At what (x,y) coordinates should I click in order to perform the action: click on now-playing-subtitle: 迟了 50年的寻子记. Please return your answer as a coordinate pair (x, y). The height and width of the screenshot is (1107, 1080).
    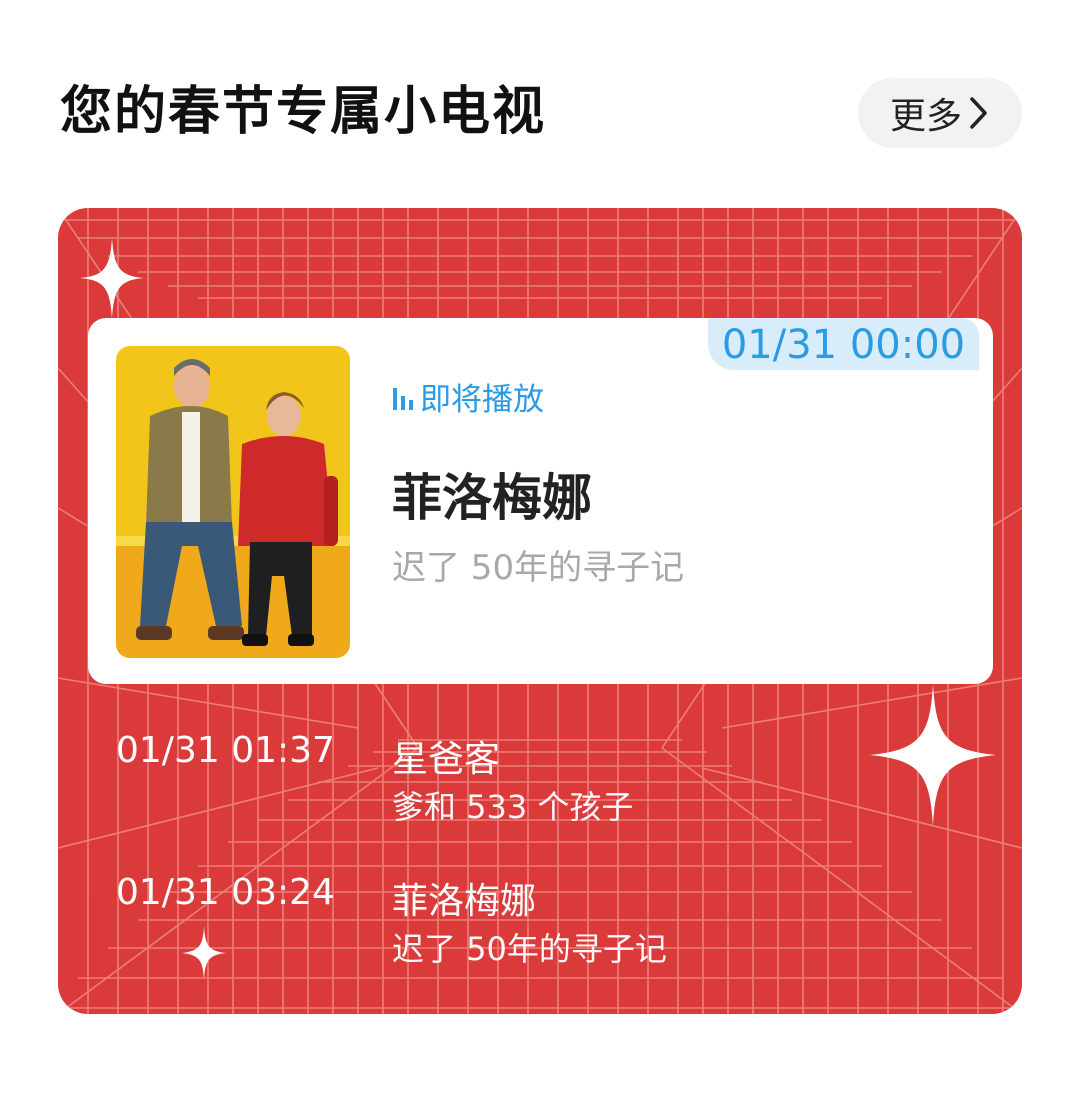
    Looking at the image, I should click on (538, 568).